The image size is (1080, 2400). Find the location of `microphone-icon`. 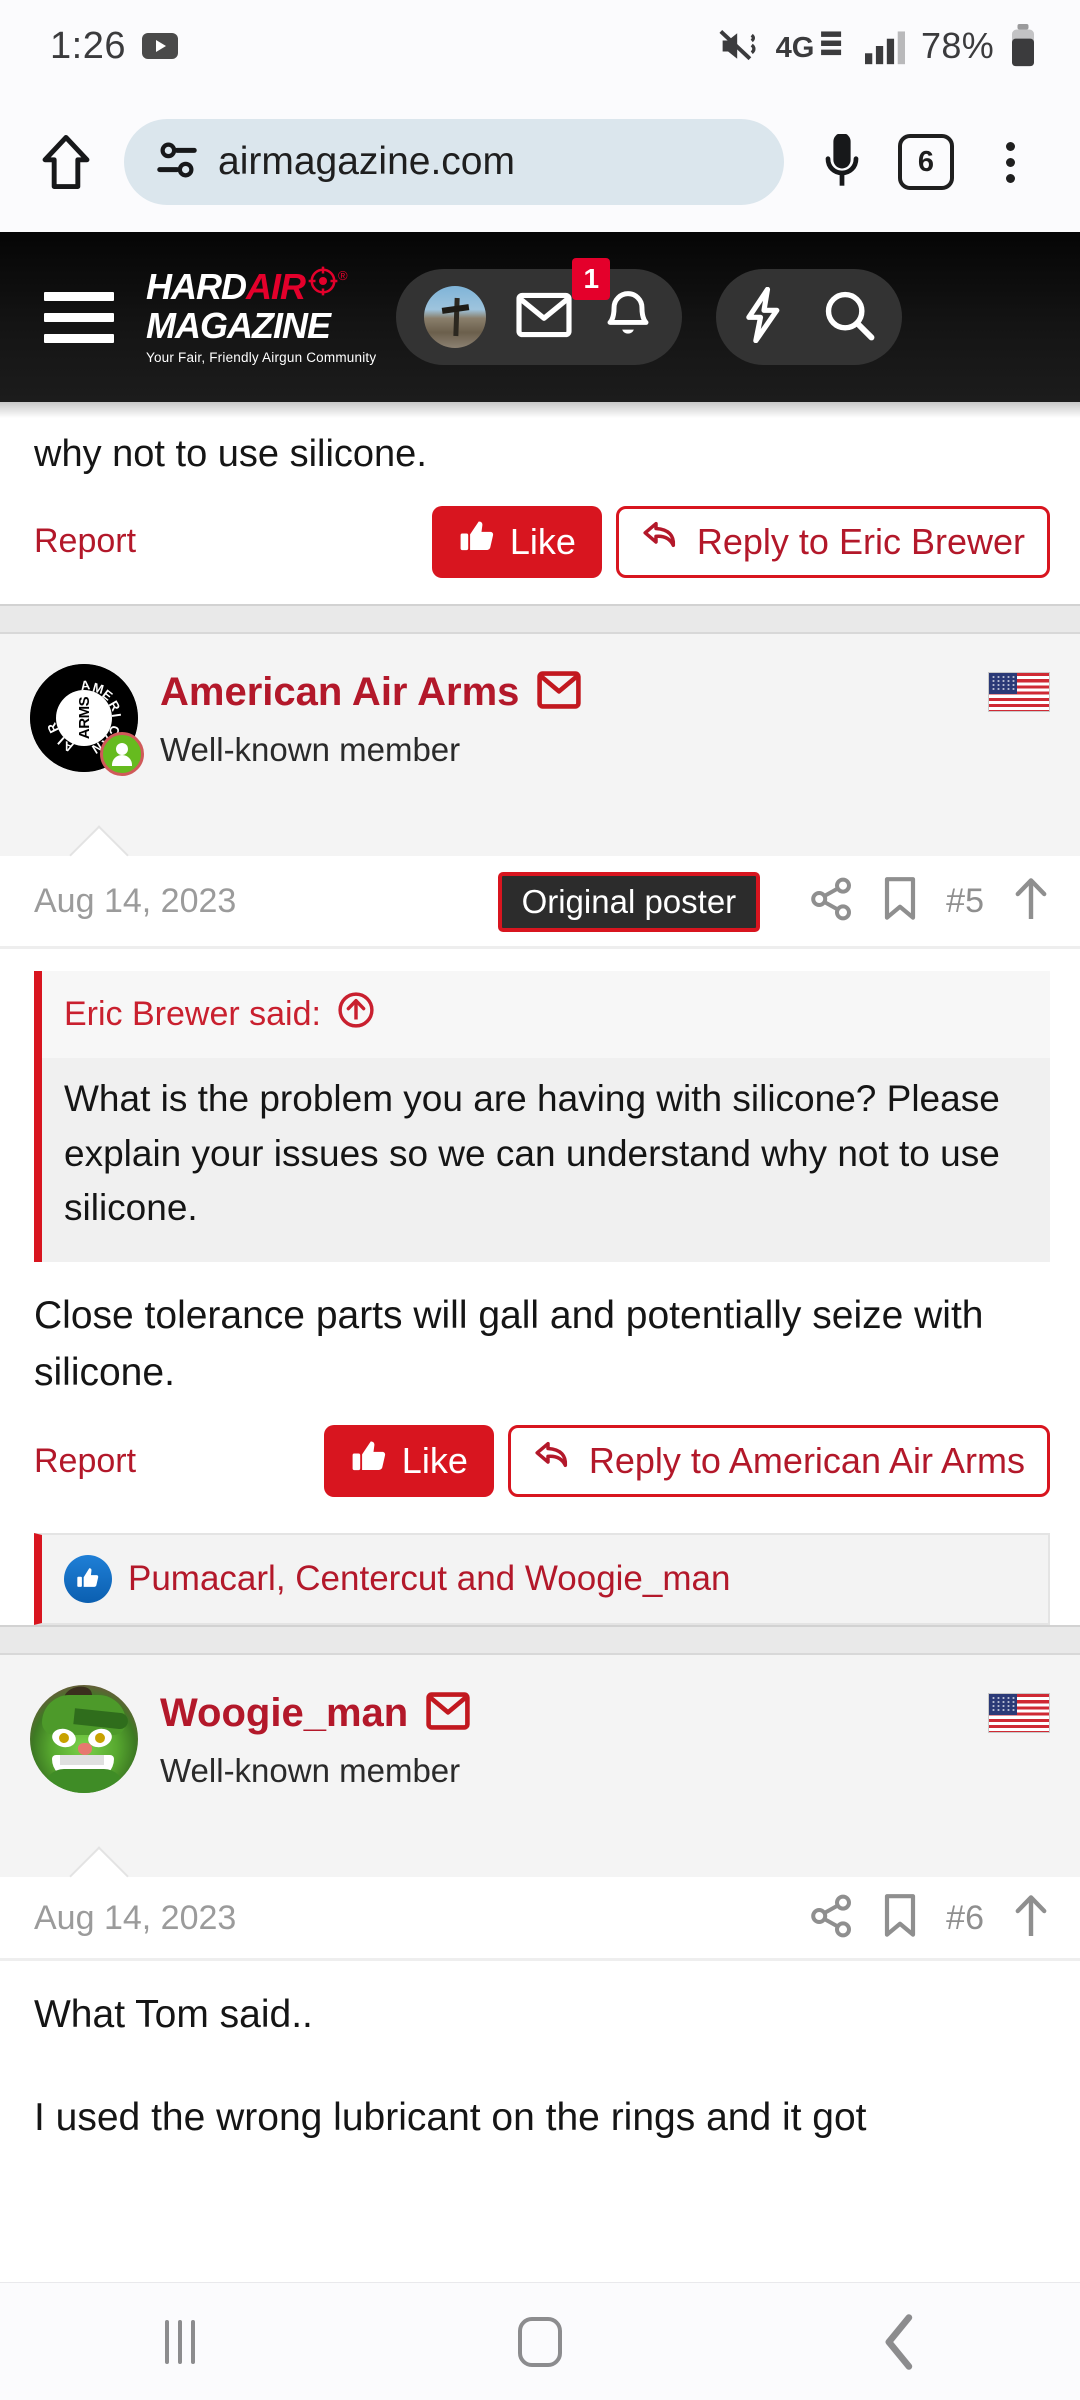

microphone-icon is located at coordinates (842, 162).